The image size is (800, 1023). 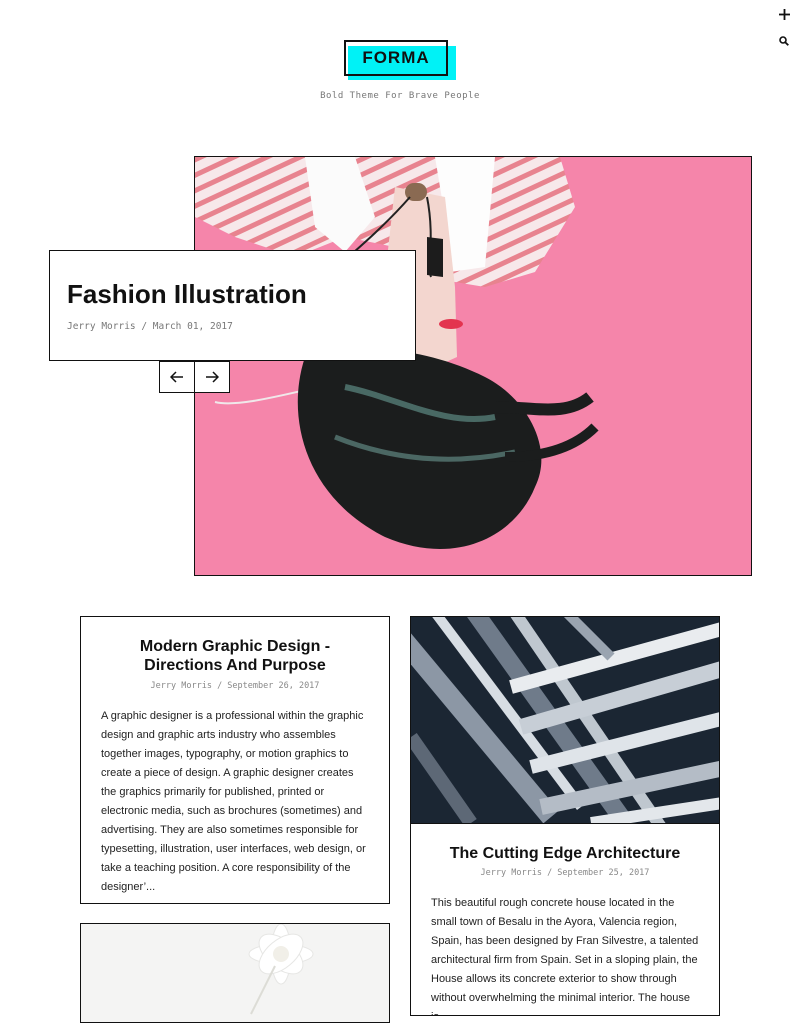 I want to click on search-button, so click(x=784, y=41).